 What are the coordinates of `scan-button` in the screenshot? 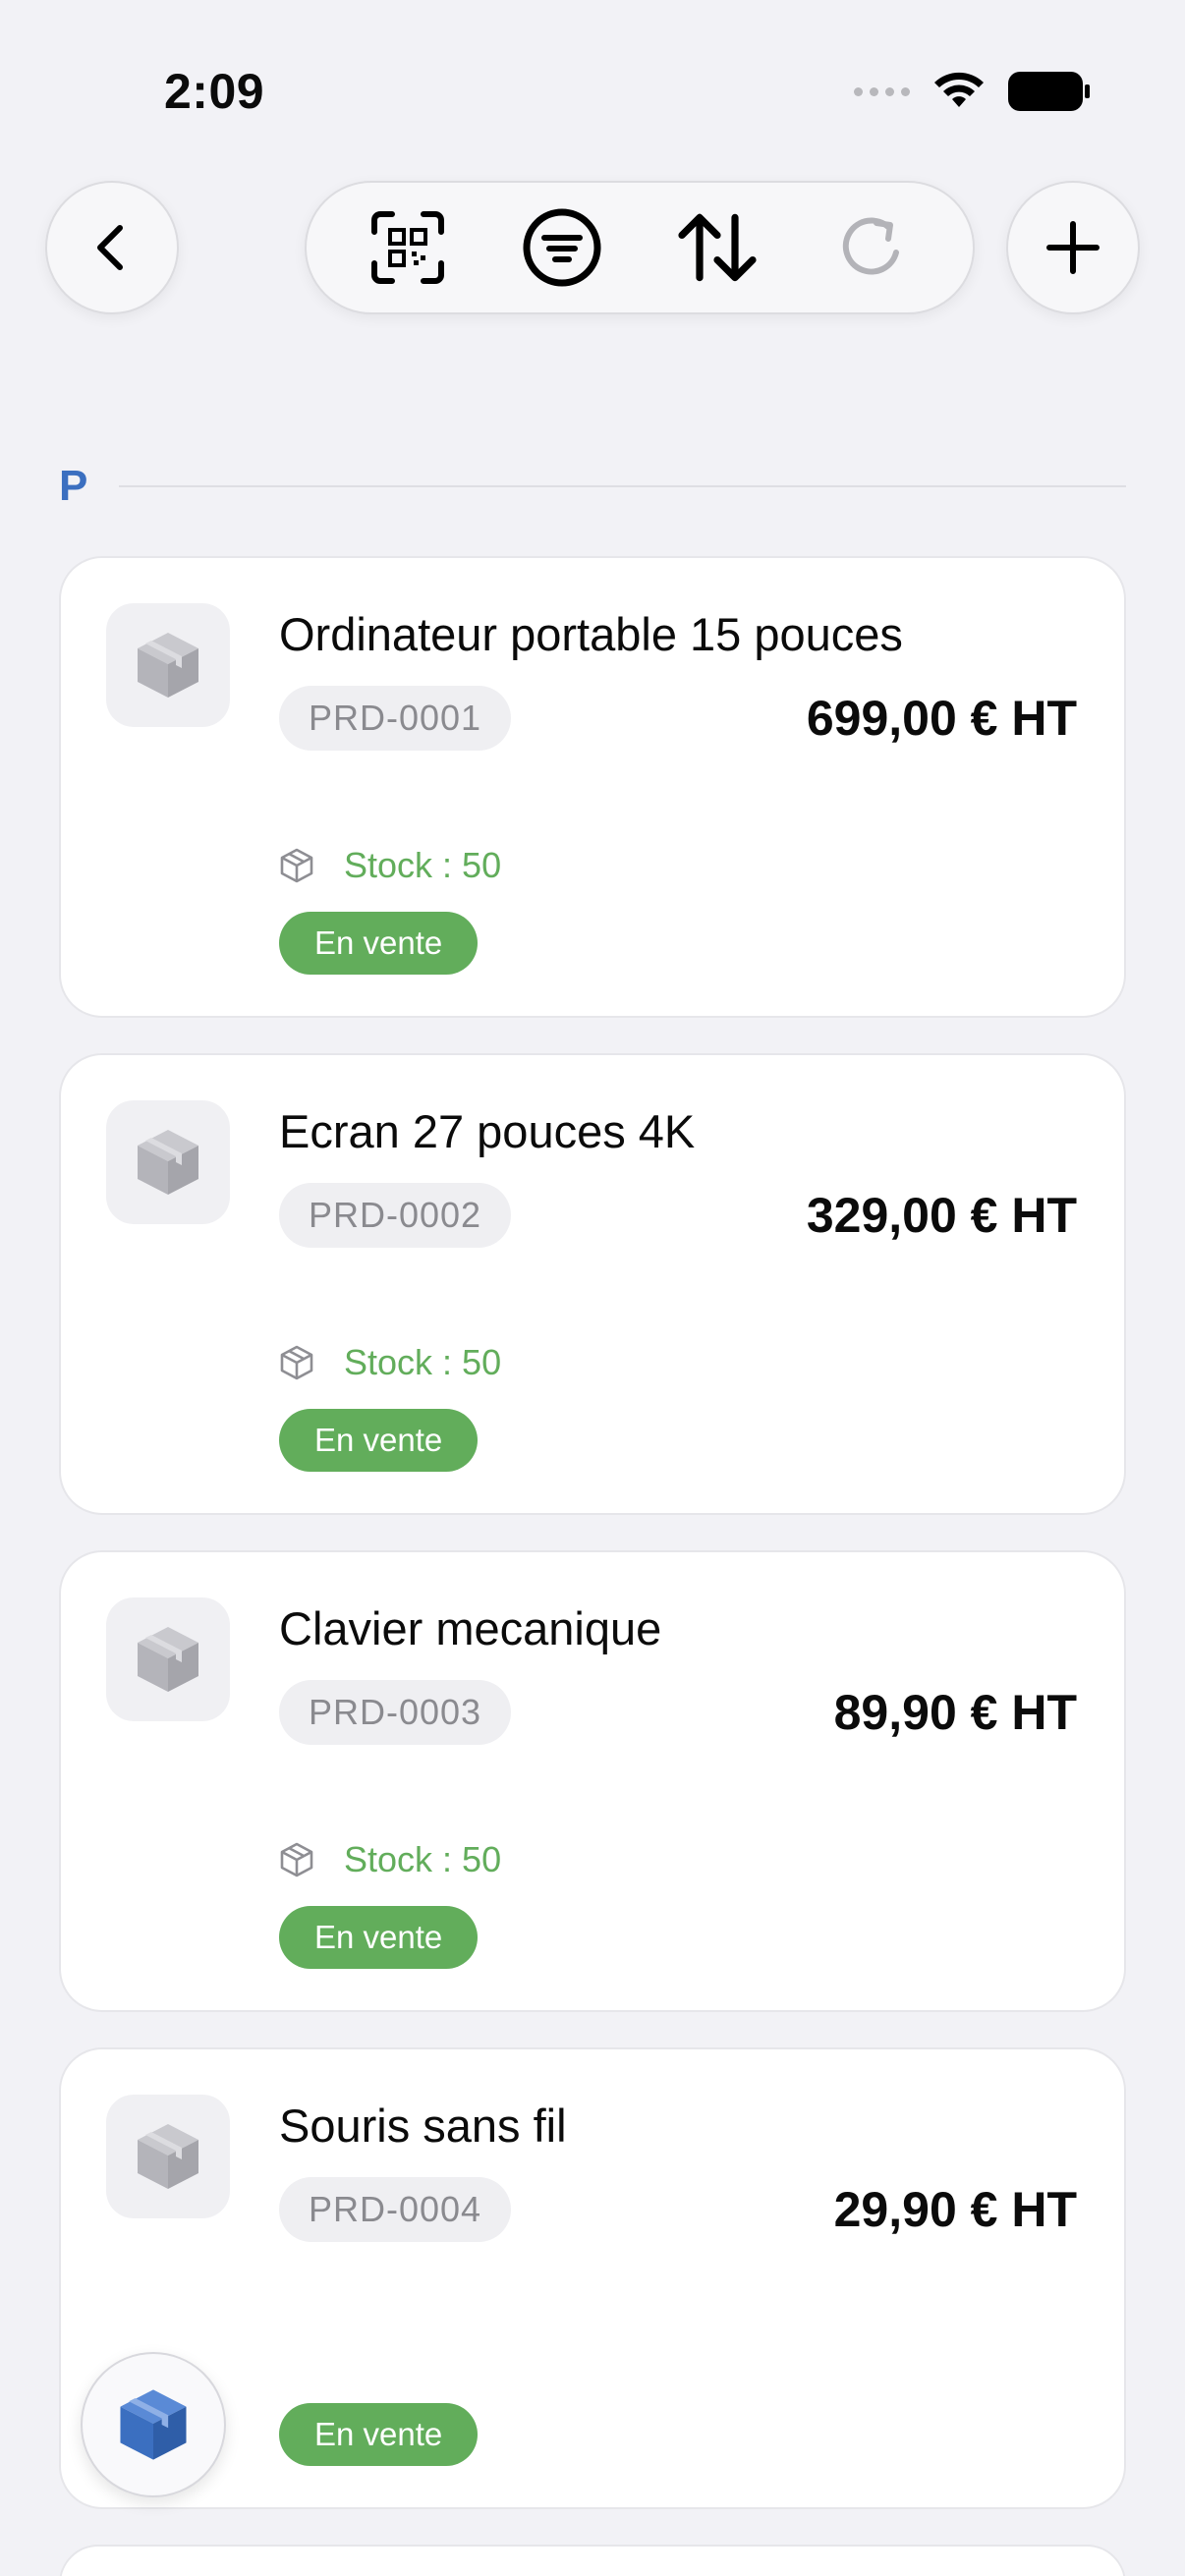 It's located at (408, 247).